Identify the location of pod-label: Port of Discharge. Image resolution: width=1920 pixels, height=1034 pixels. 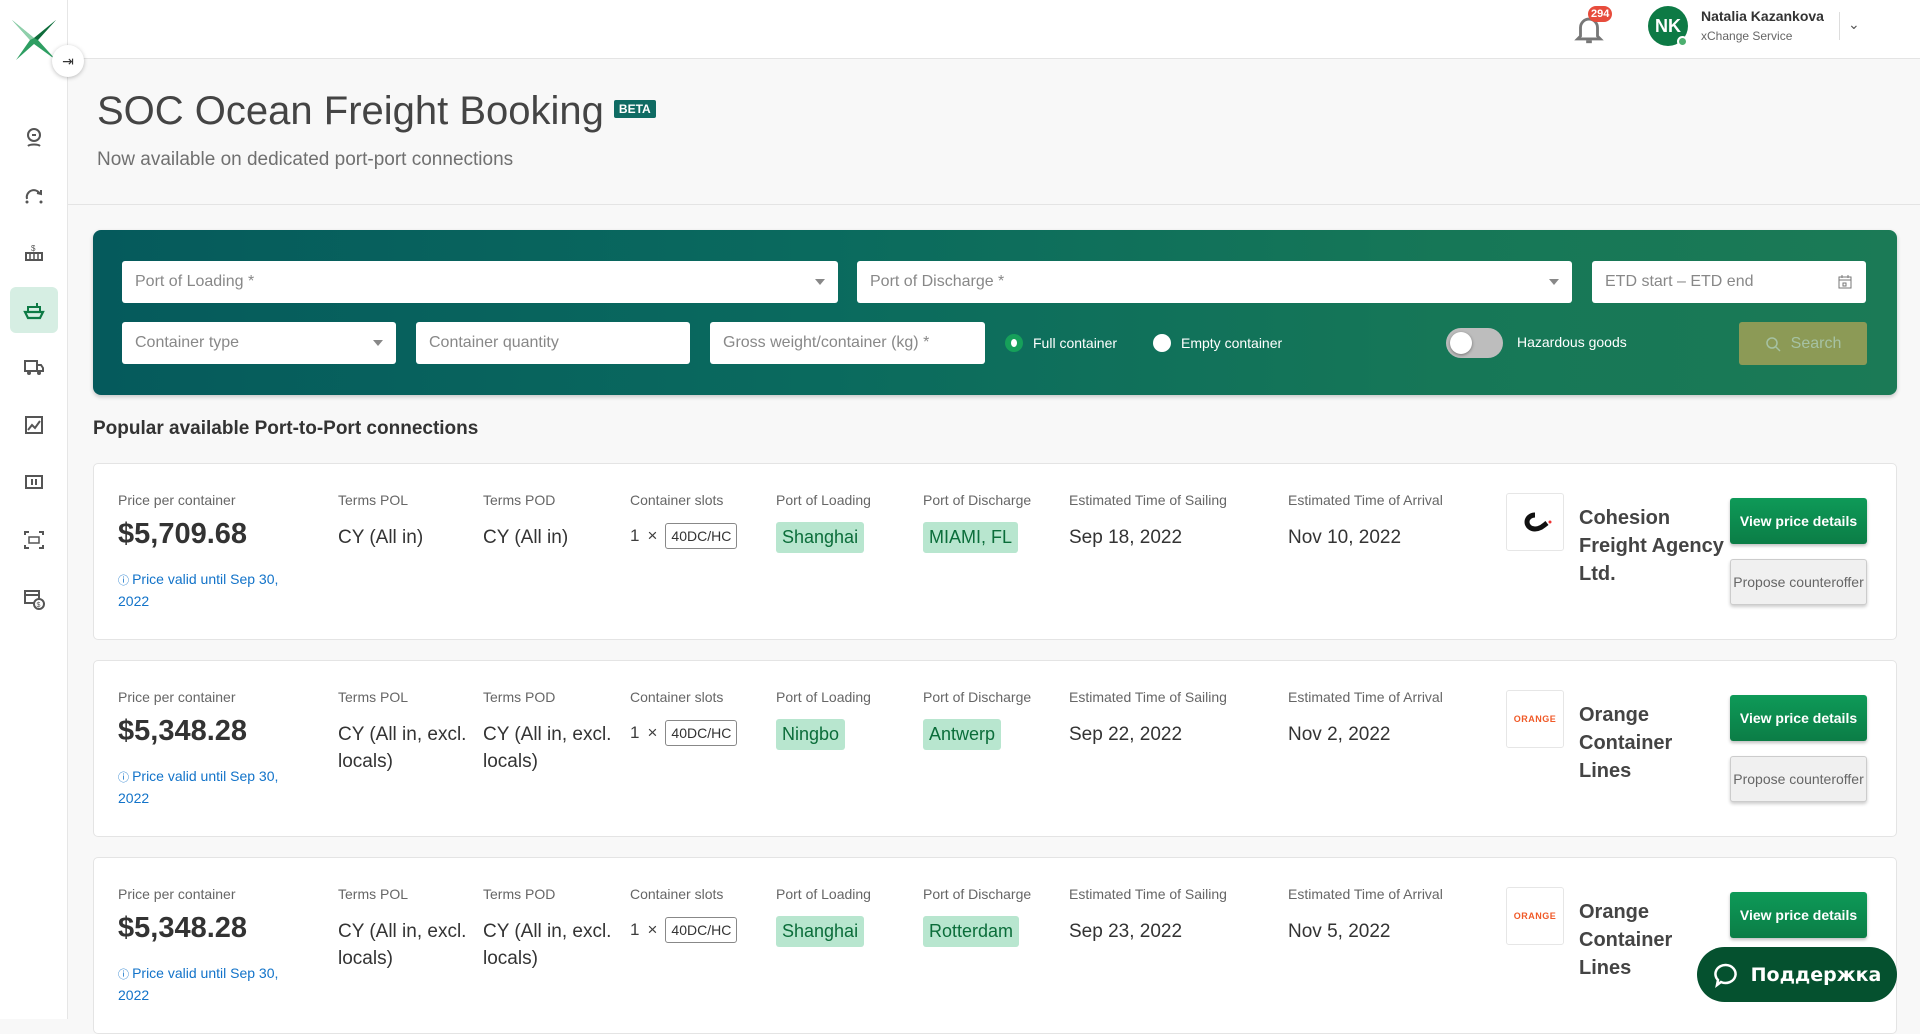
(977, 894).